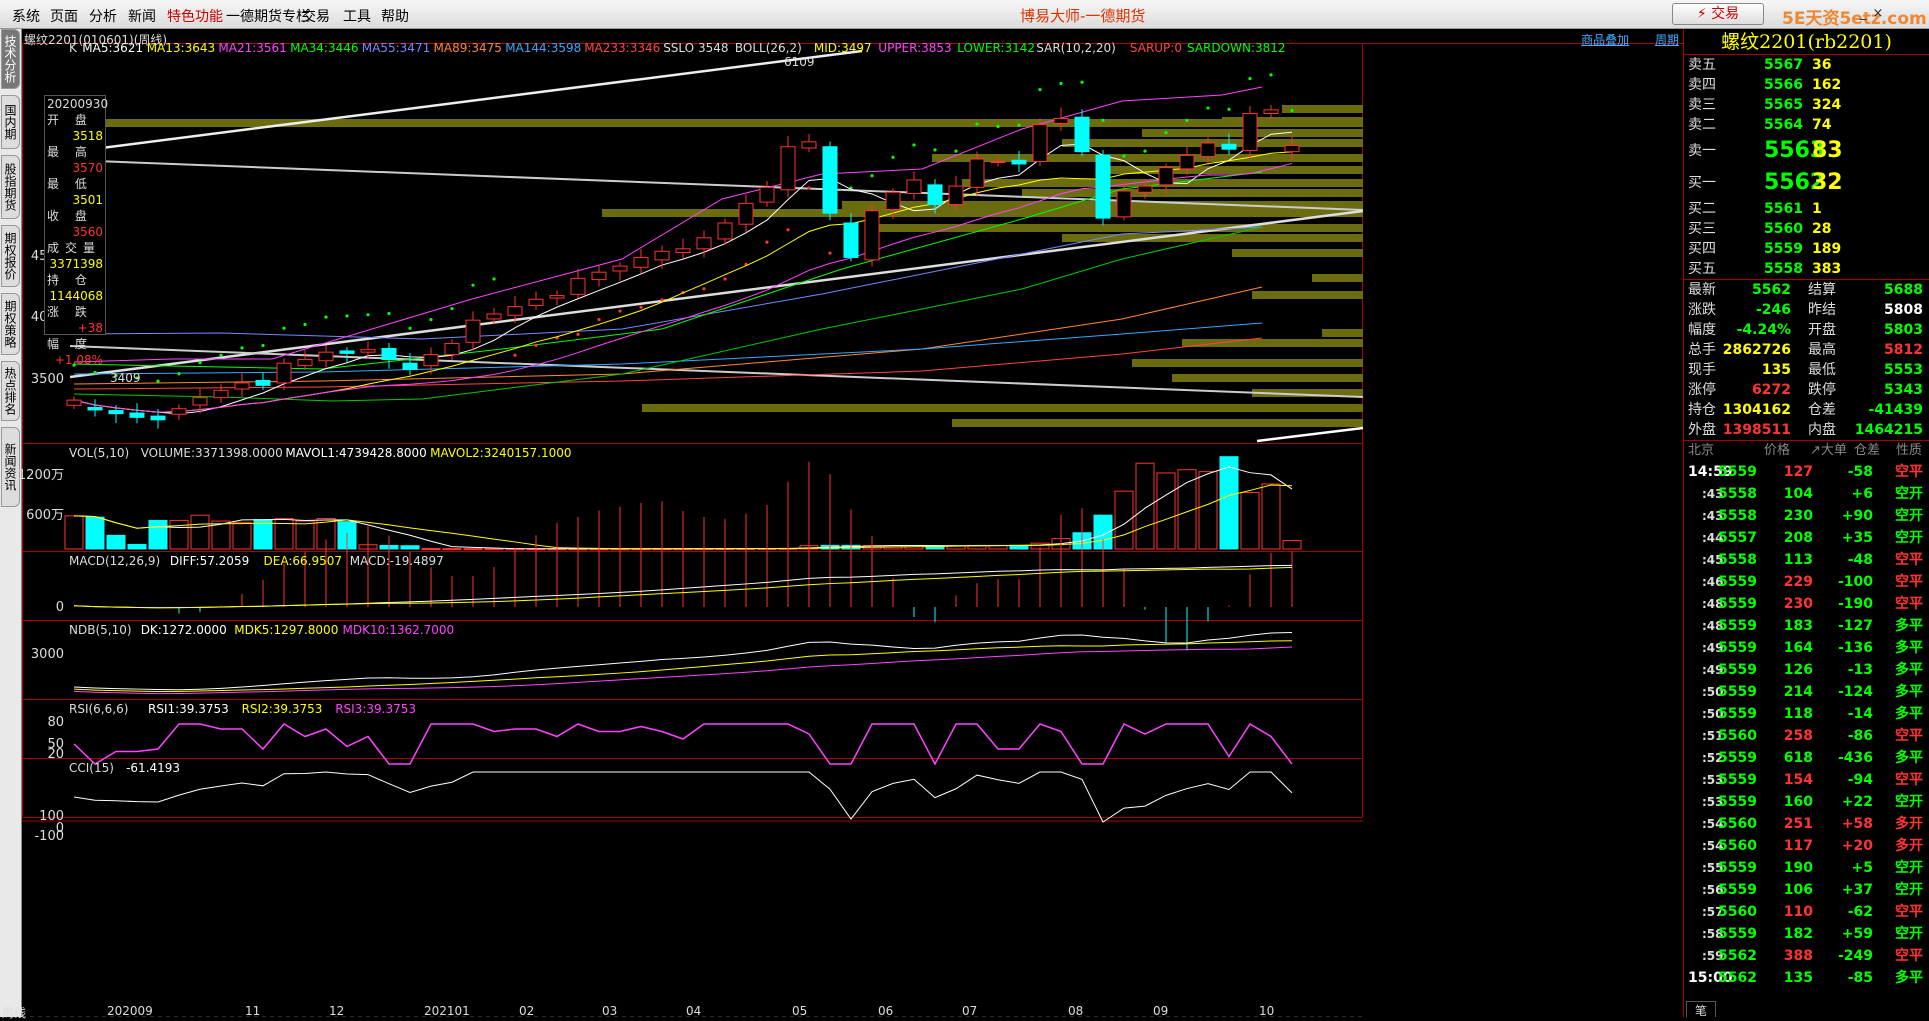  Describe the element at coordinates (1817, 209) in the screenshot. I see `bid-volume: 1` at that location.